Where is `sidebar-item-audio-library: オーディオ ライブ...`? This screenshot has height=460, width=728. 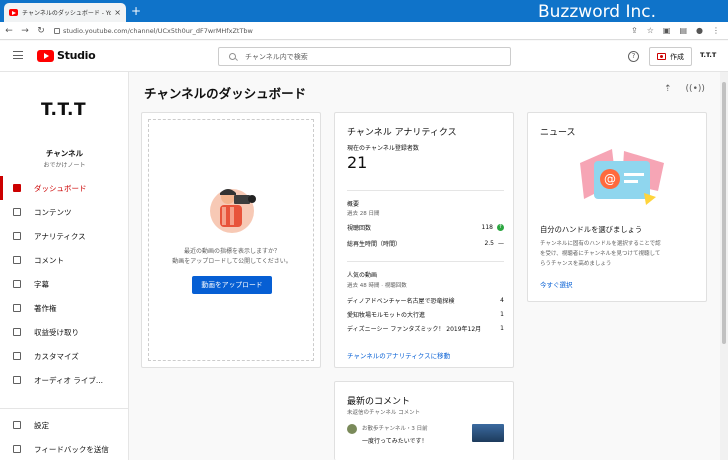
sidebar-item-audio-library: オーディオ ライブ... is located at coordinates (64, 380).